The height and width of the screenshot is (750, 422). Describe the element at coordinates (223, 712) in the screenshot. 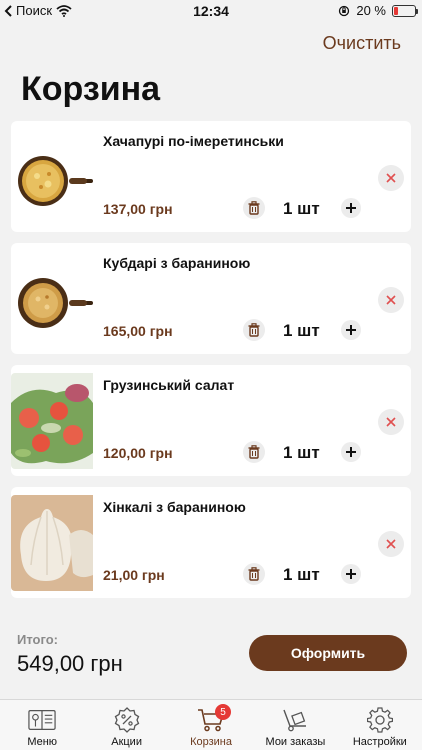

I see `cart-count-badge: 5` at that location.